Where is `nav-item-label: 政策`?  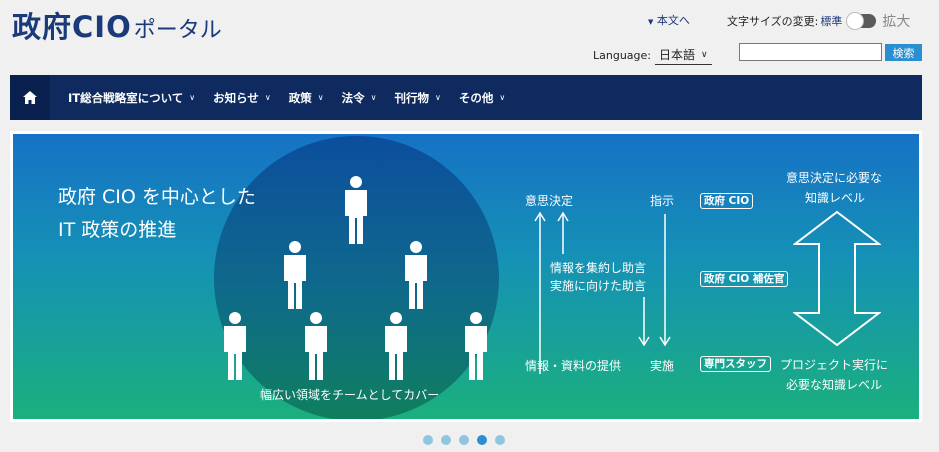
nav-item-label: 政策 is located at coordinates (300, 97).